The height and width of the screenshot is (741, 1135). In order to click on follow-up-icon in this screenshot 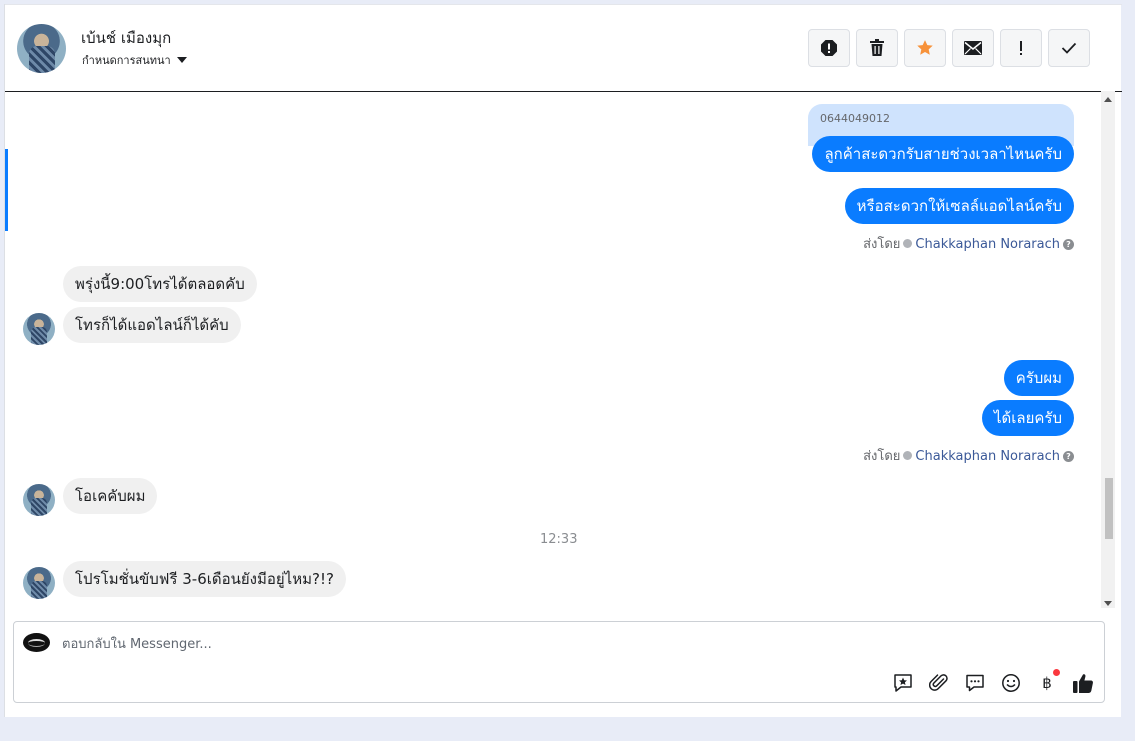, I will do `click(1021, 48)`.